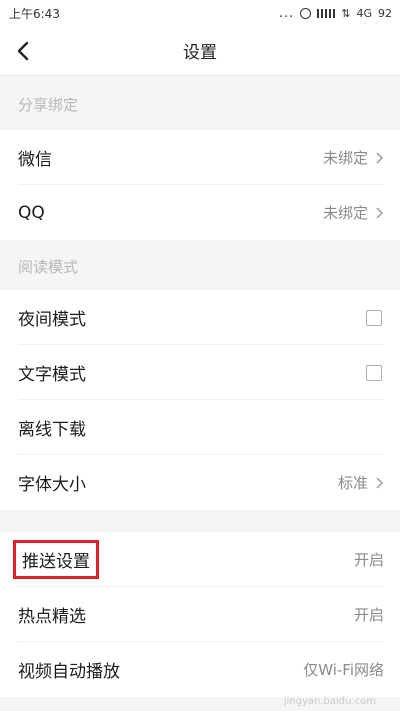  I want to click on section-title: 分享绑定, so click(48, 104).